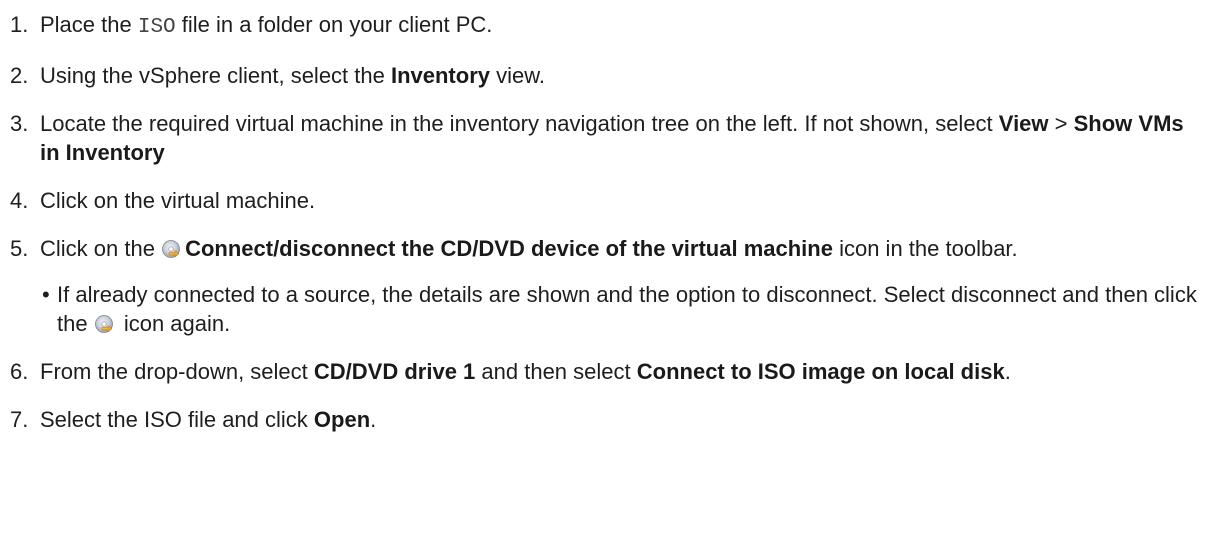  I want to click on step-text: Click on the virtual machine., so click(178, 200).